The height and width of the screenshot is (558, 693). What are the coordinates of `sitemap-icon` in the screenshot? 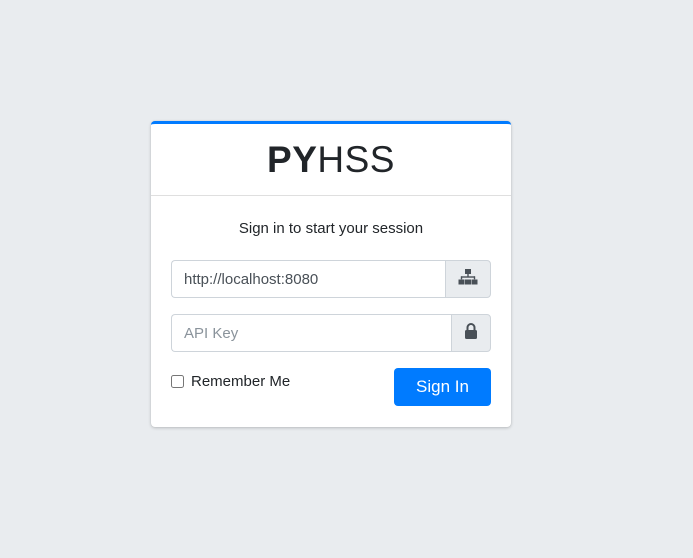 It's located at (468, 279).